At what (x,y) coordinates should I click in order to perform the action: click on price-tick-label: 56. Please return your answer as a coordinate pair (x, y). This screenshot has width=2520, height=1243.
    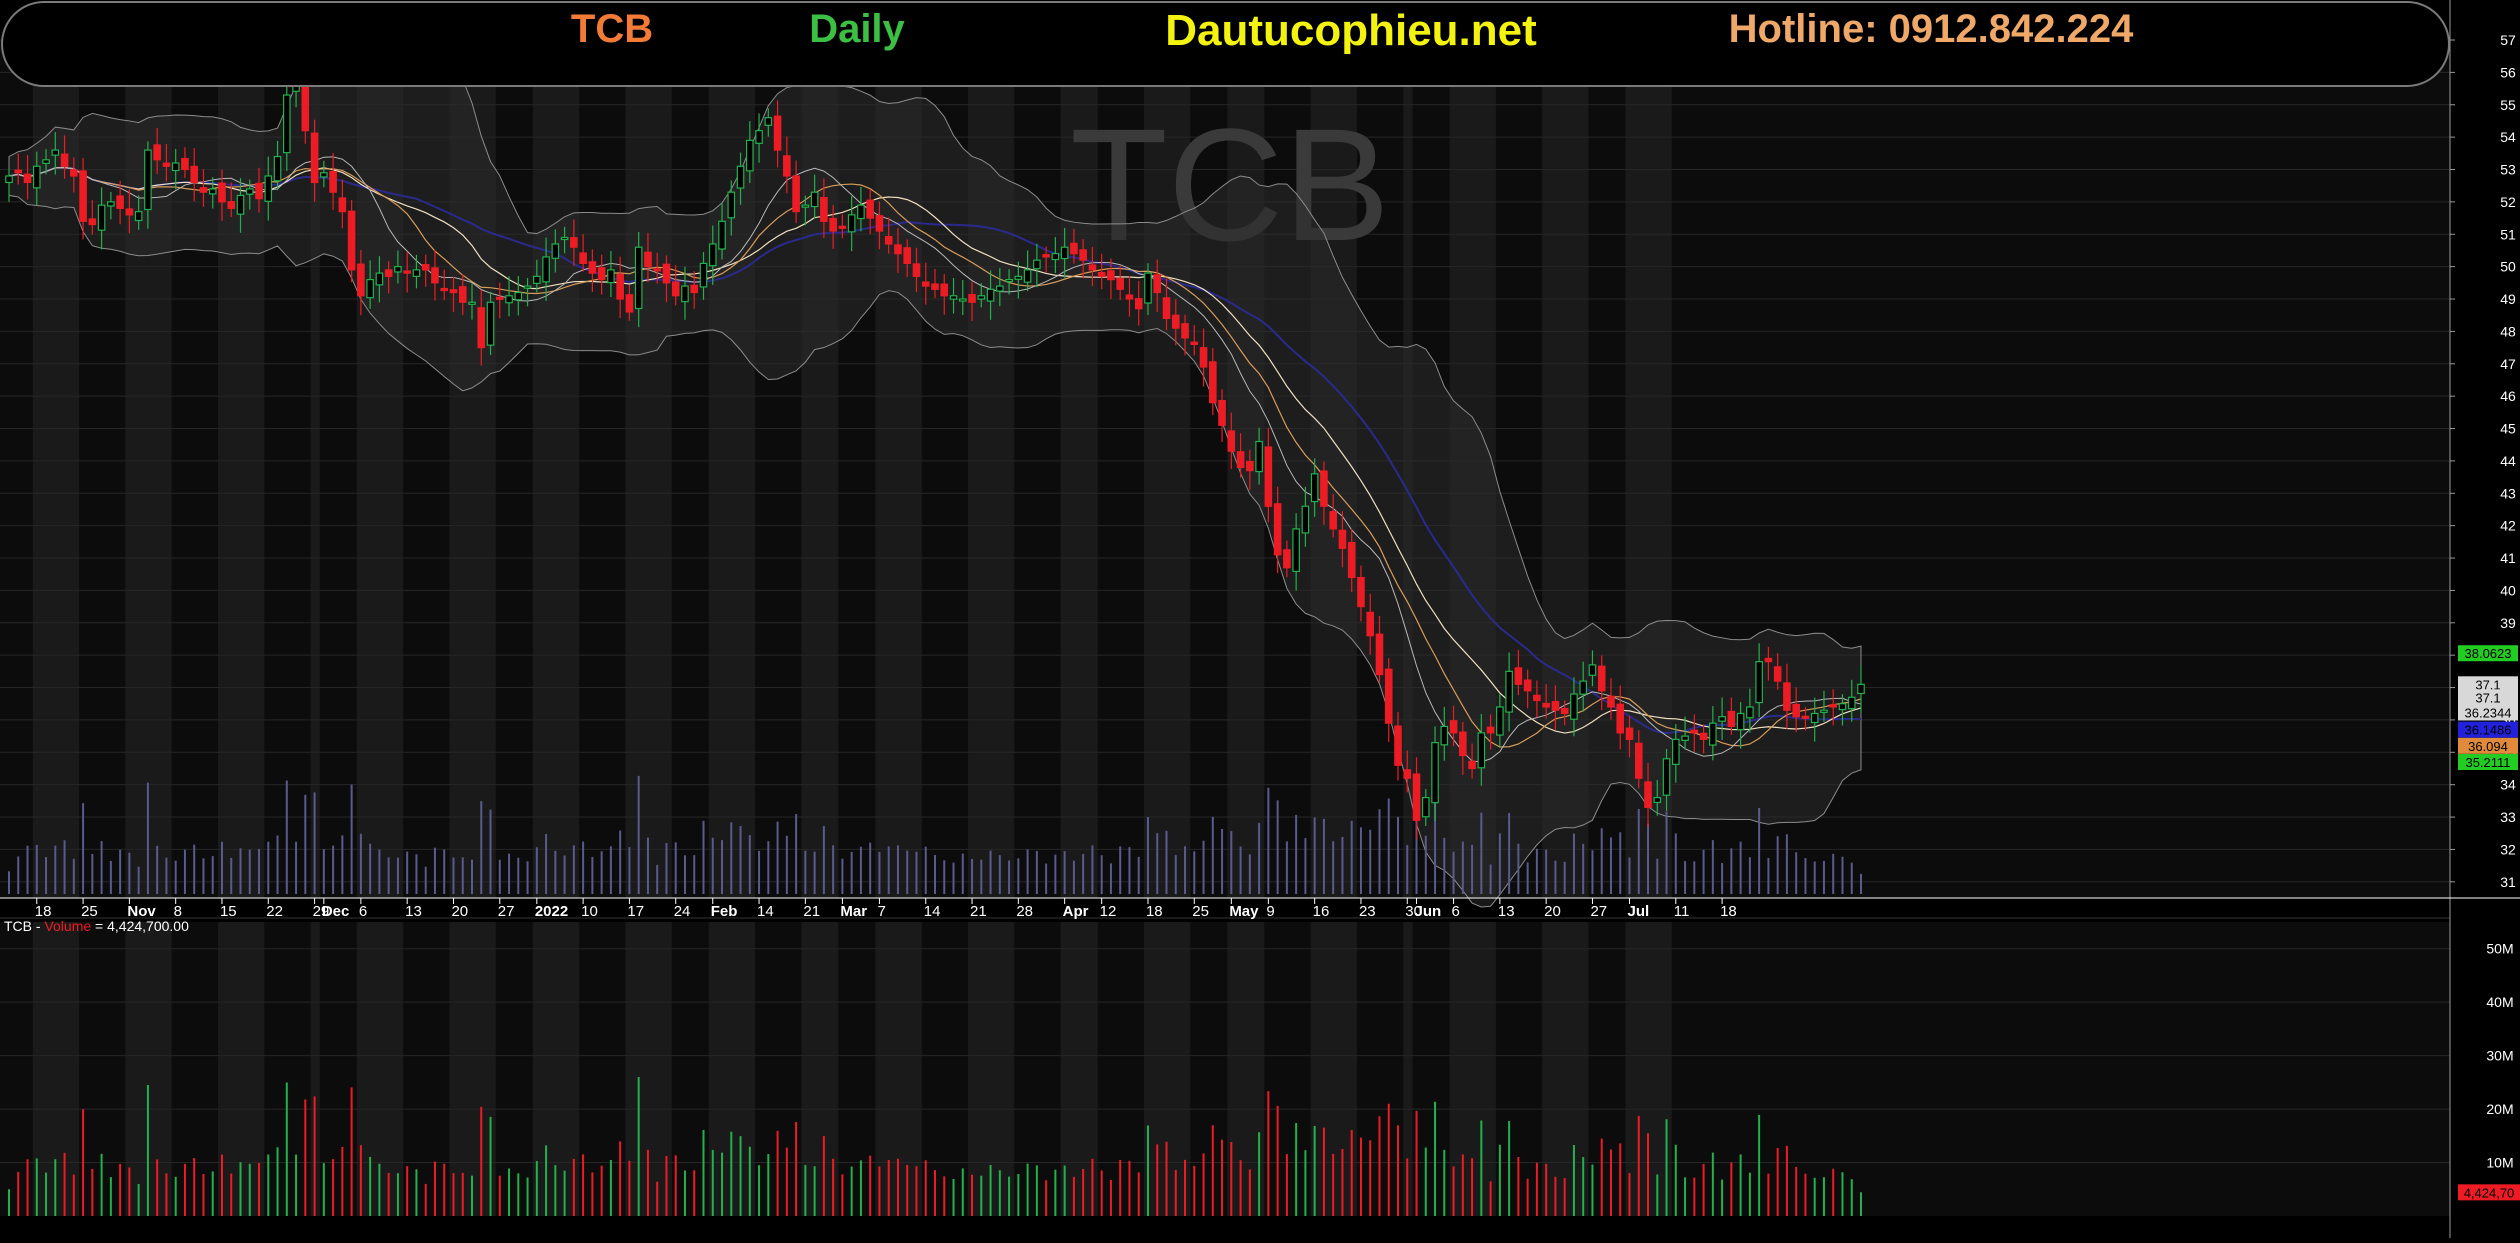
    Looking at the image, I should click on (2508, 72).